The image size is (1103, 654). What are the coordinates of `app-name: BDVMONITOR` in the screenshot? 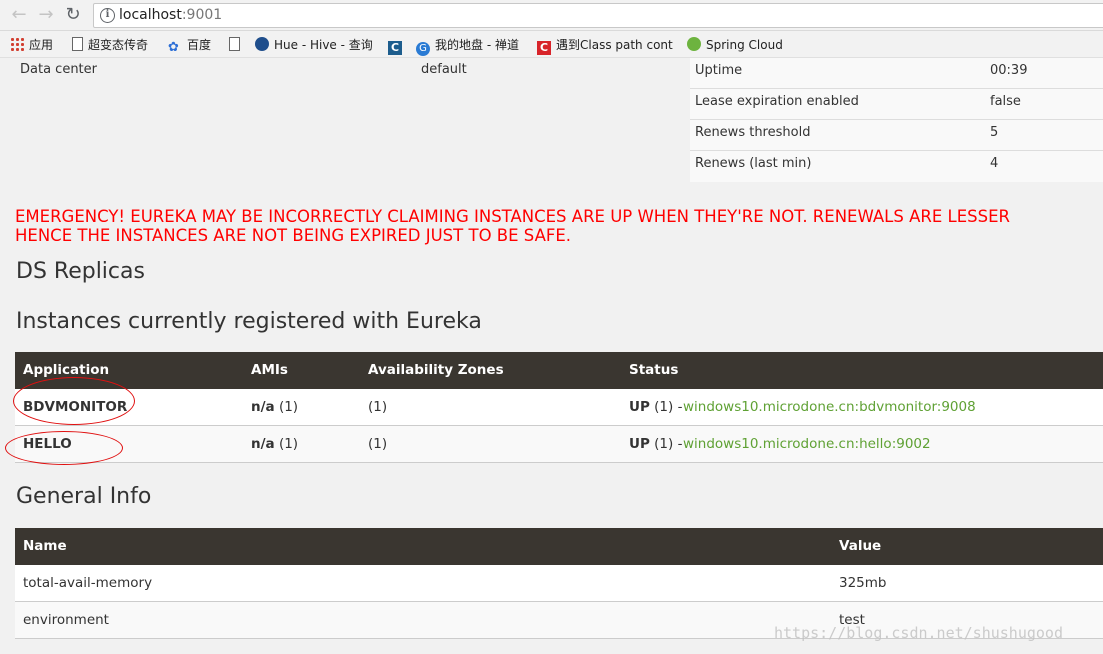 It's located at (75, 407).